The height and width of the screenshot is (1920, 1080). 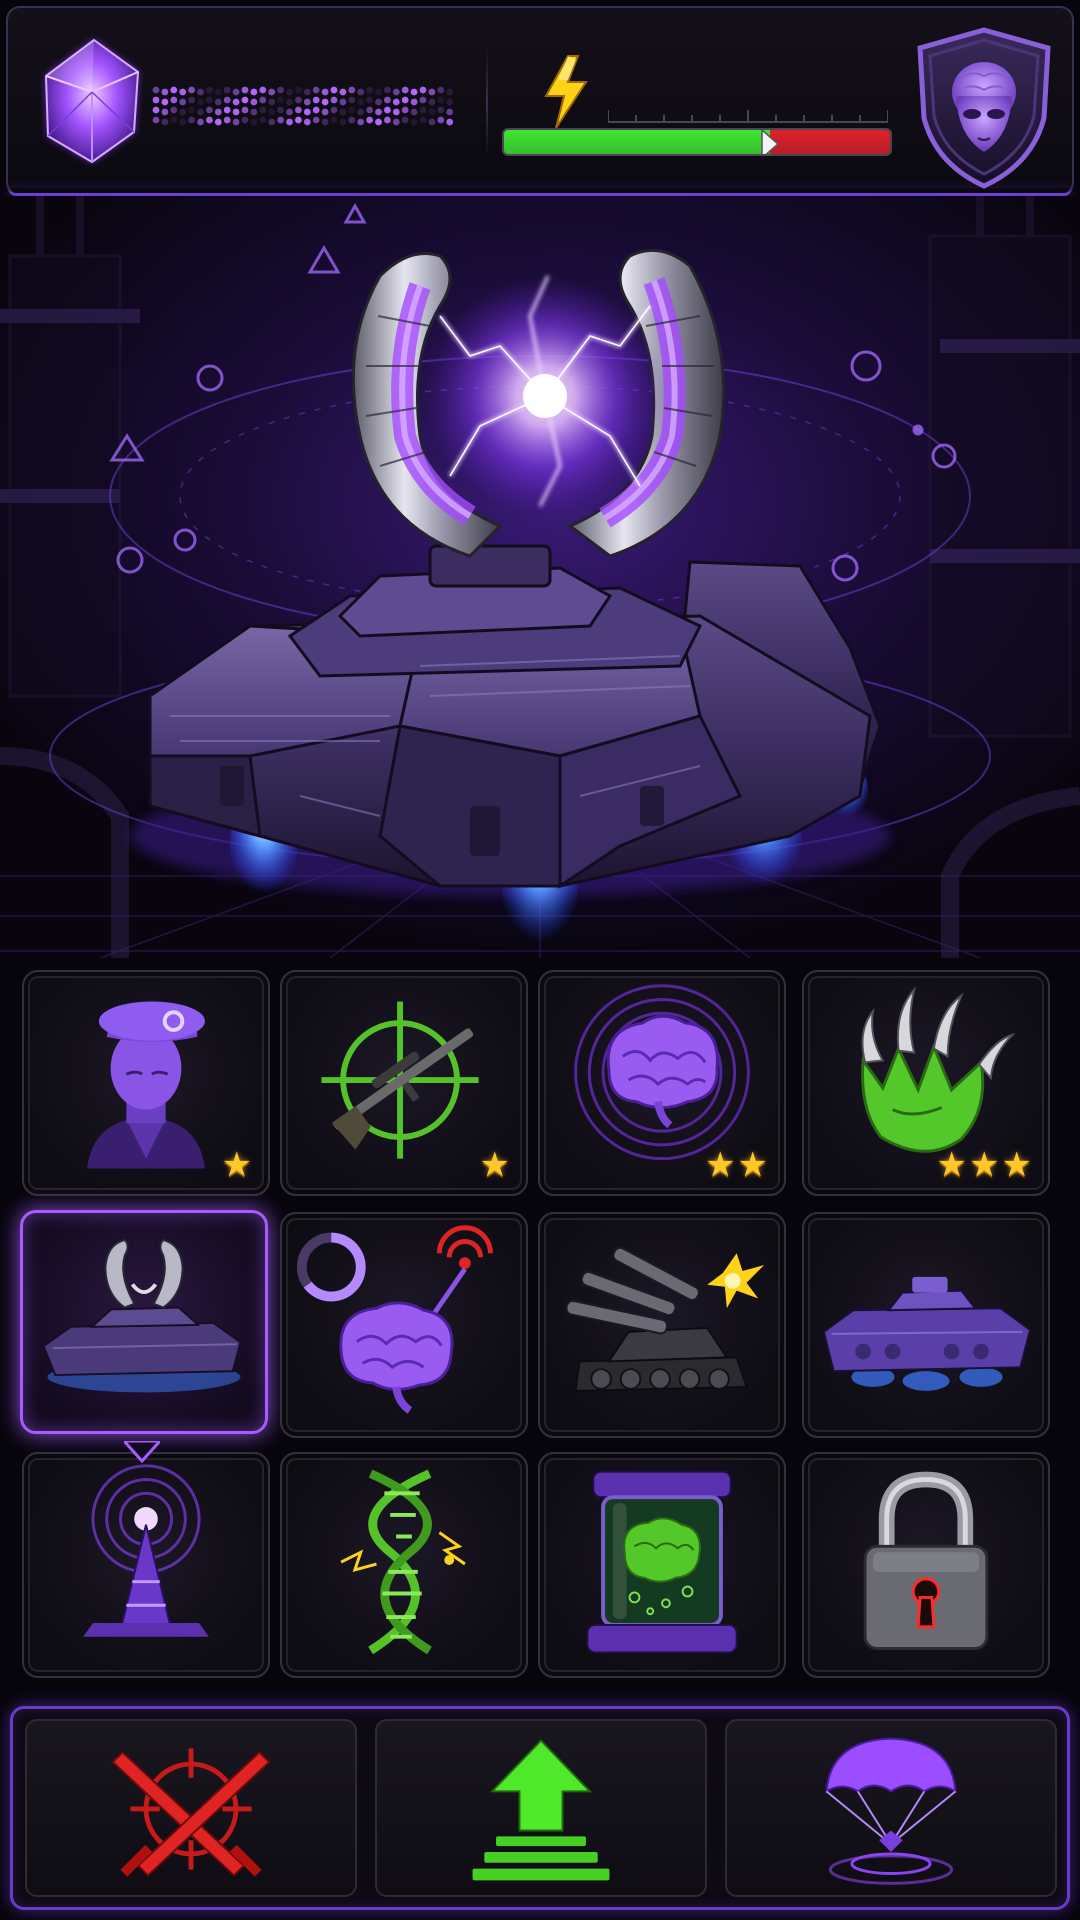 I want to click on upgrade-button, so click(x=541, y=1808).